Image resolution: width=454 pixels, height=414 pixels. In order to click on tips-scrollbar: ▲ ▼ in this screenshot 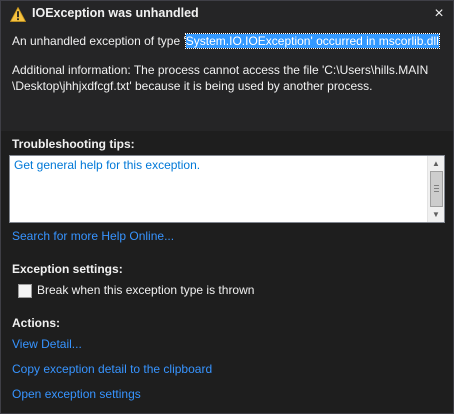, I will do `click(435, 189)`.